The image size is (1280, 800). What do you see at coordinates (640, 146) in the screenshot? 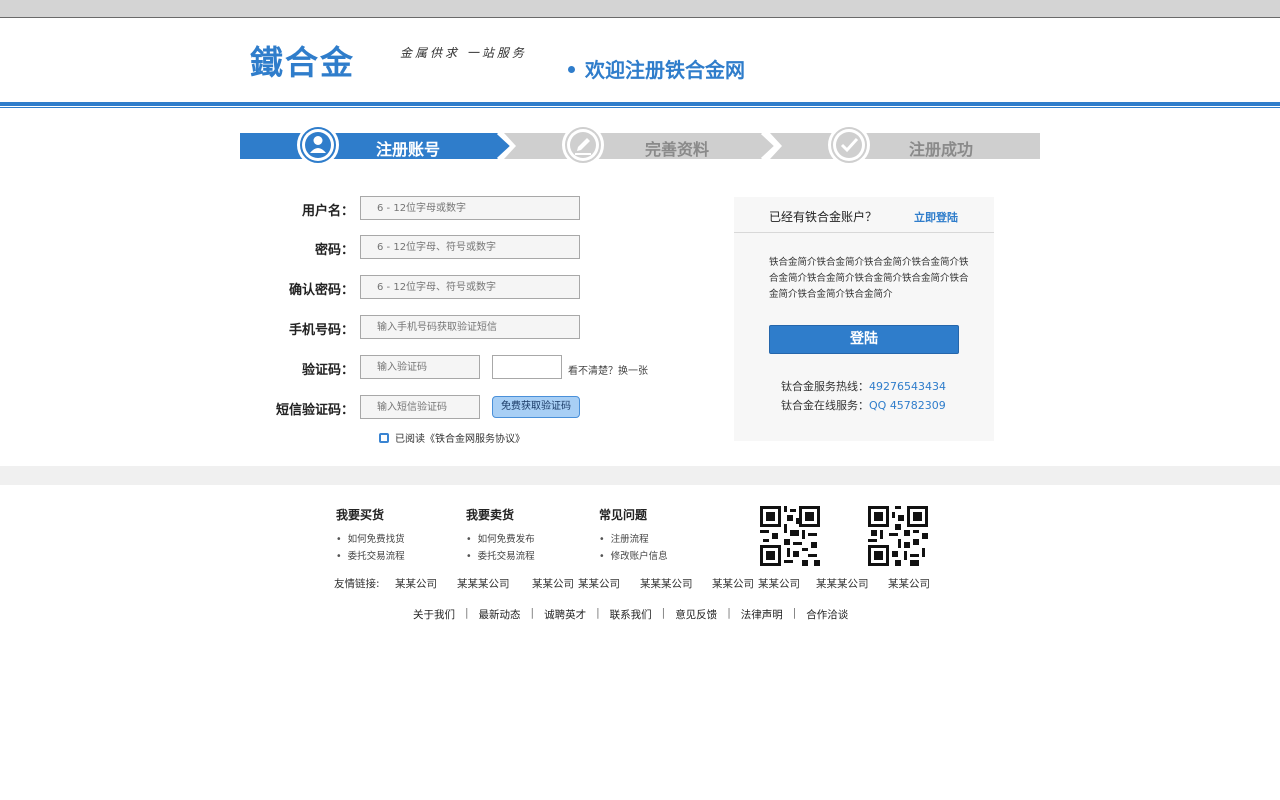
I see `registration-steps: 注册账号 完善资料 注册成功` at bounding box center [640, 146].